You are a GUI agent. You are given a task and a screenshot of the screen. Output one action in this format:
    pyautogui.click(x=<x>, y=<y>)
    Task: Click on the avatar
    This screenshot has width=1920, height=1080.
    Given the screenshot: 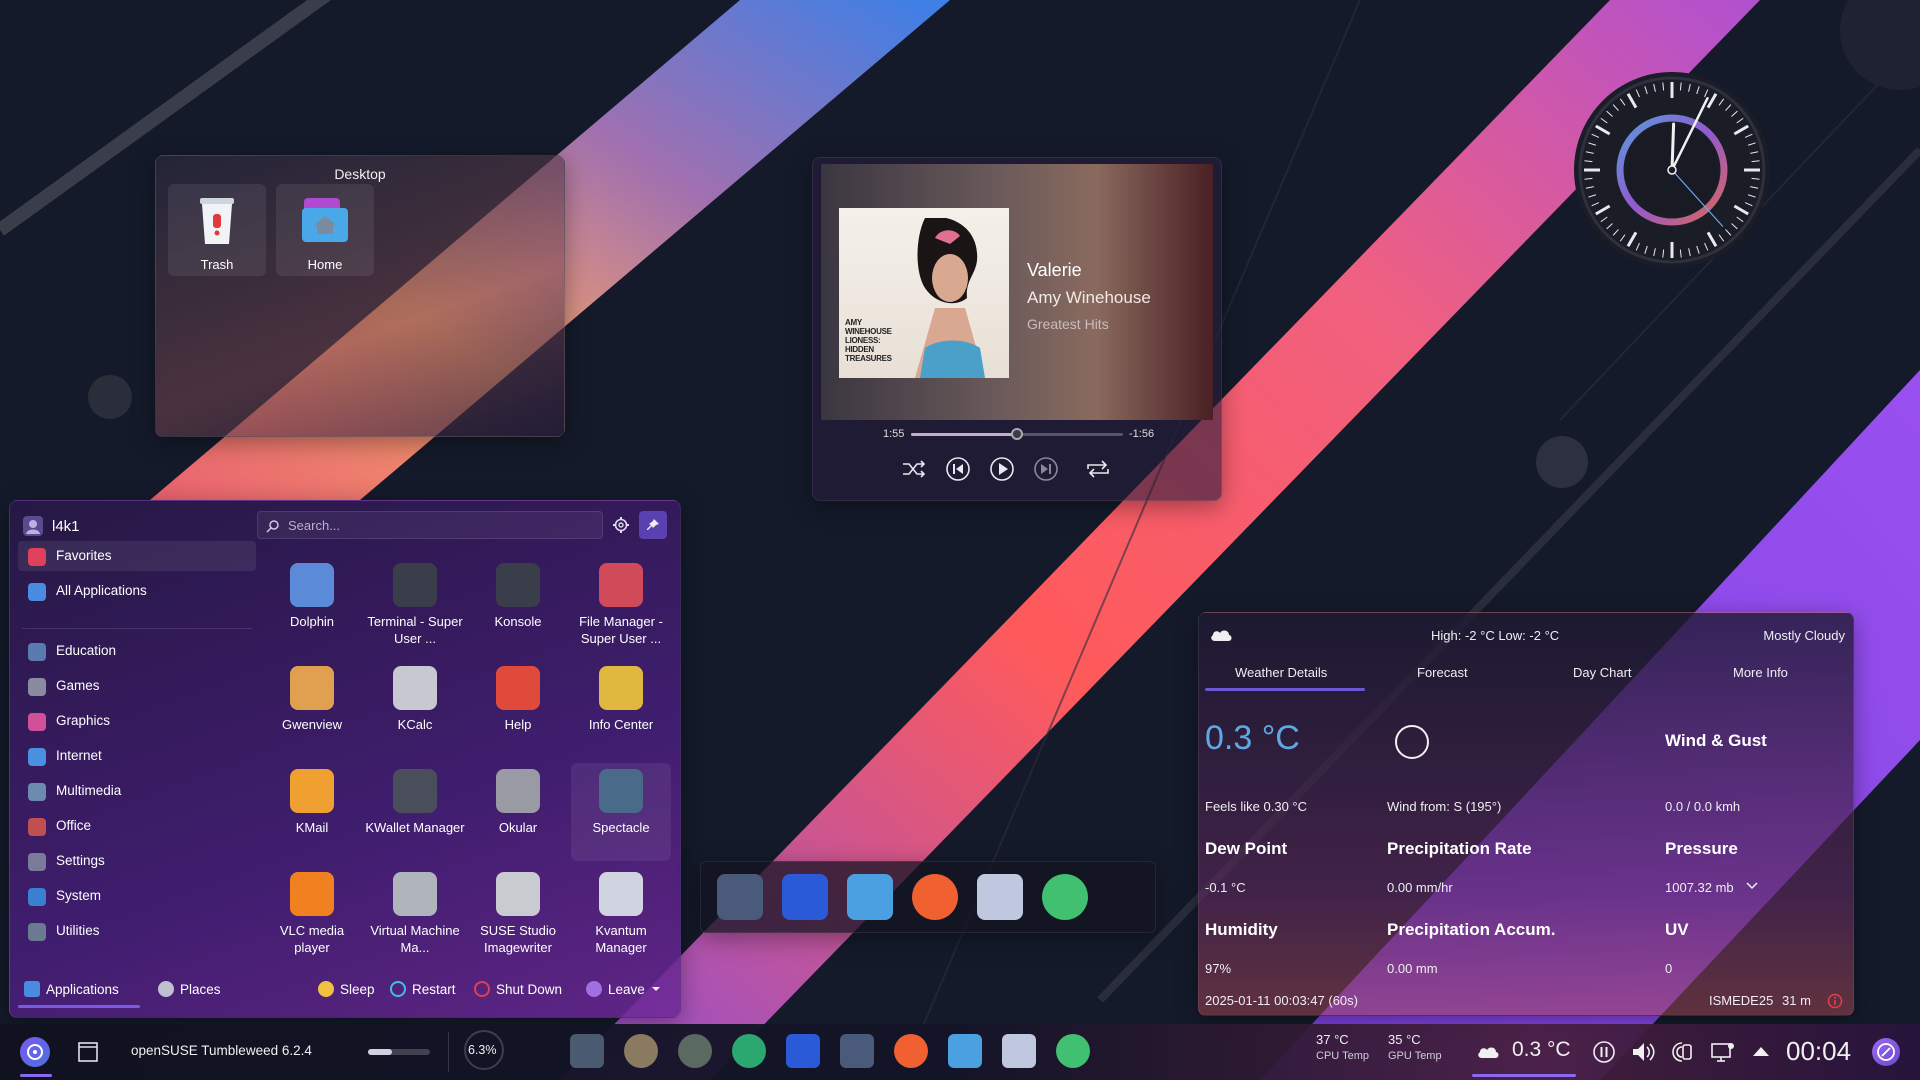 What is the action you would take?
    pyautogui.click(x=33, y=526)
    